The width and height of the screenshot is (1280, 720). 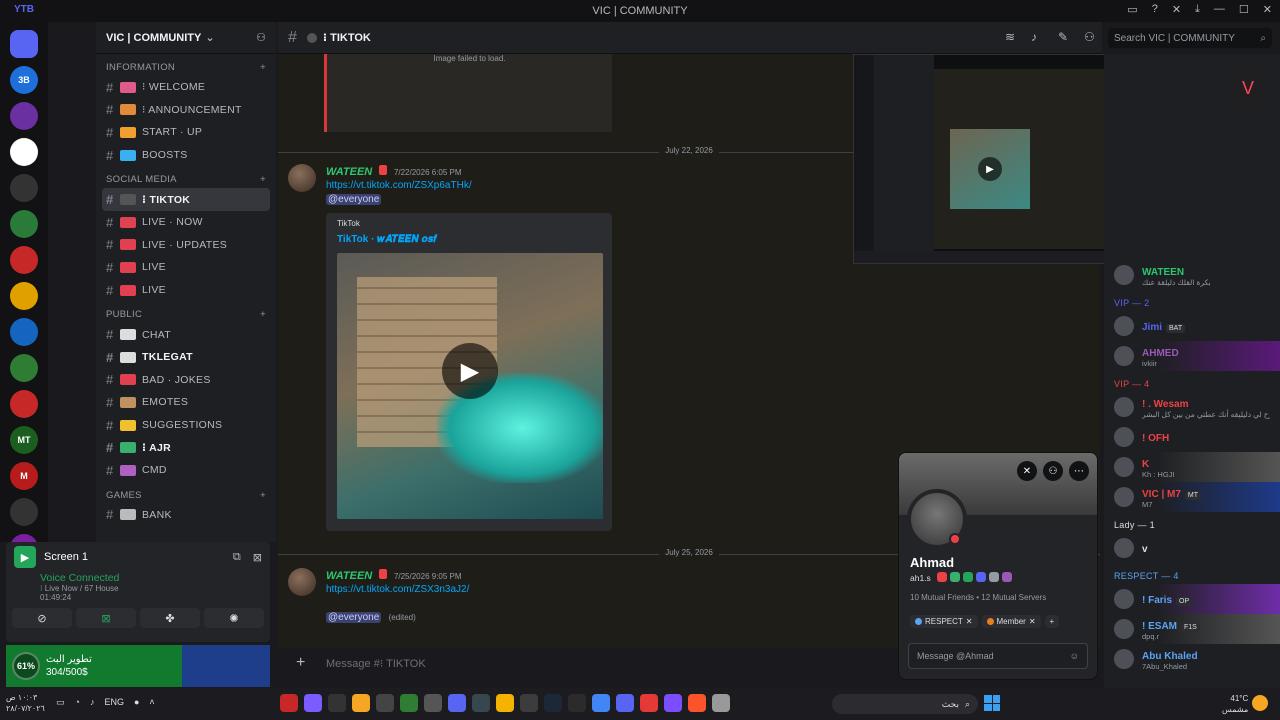 What do you see at coordinates (186, 65) in the screenshot?
I see `channel-category: INFORMATION +` at bounding box center [186, 65].